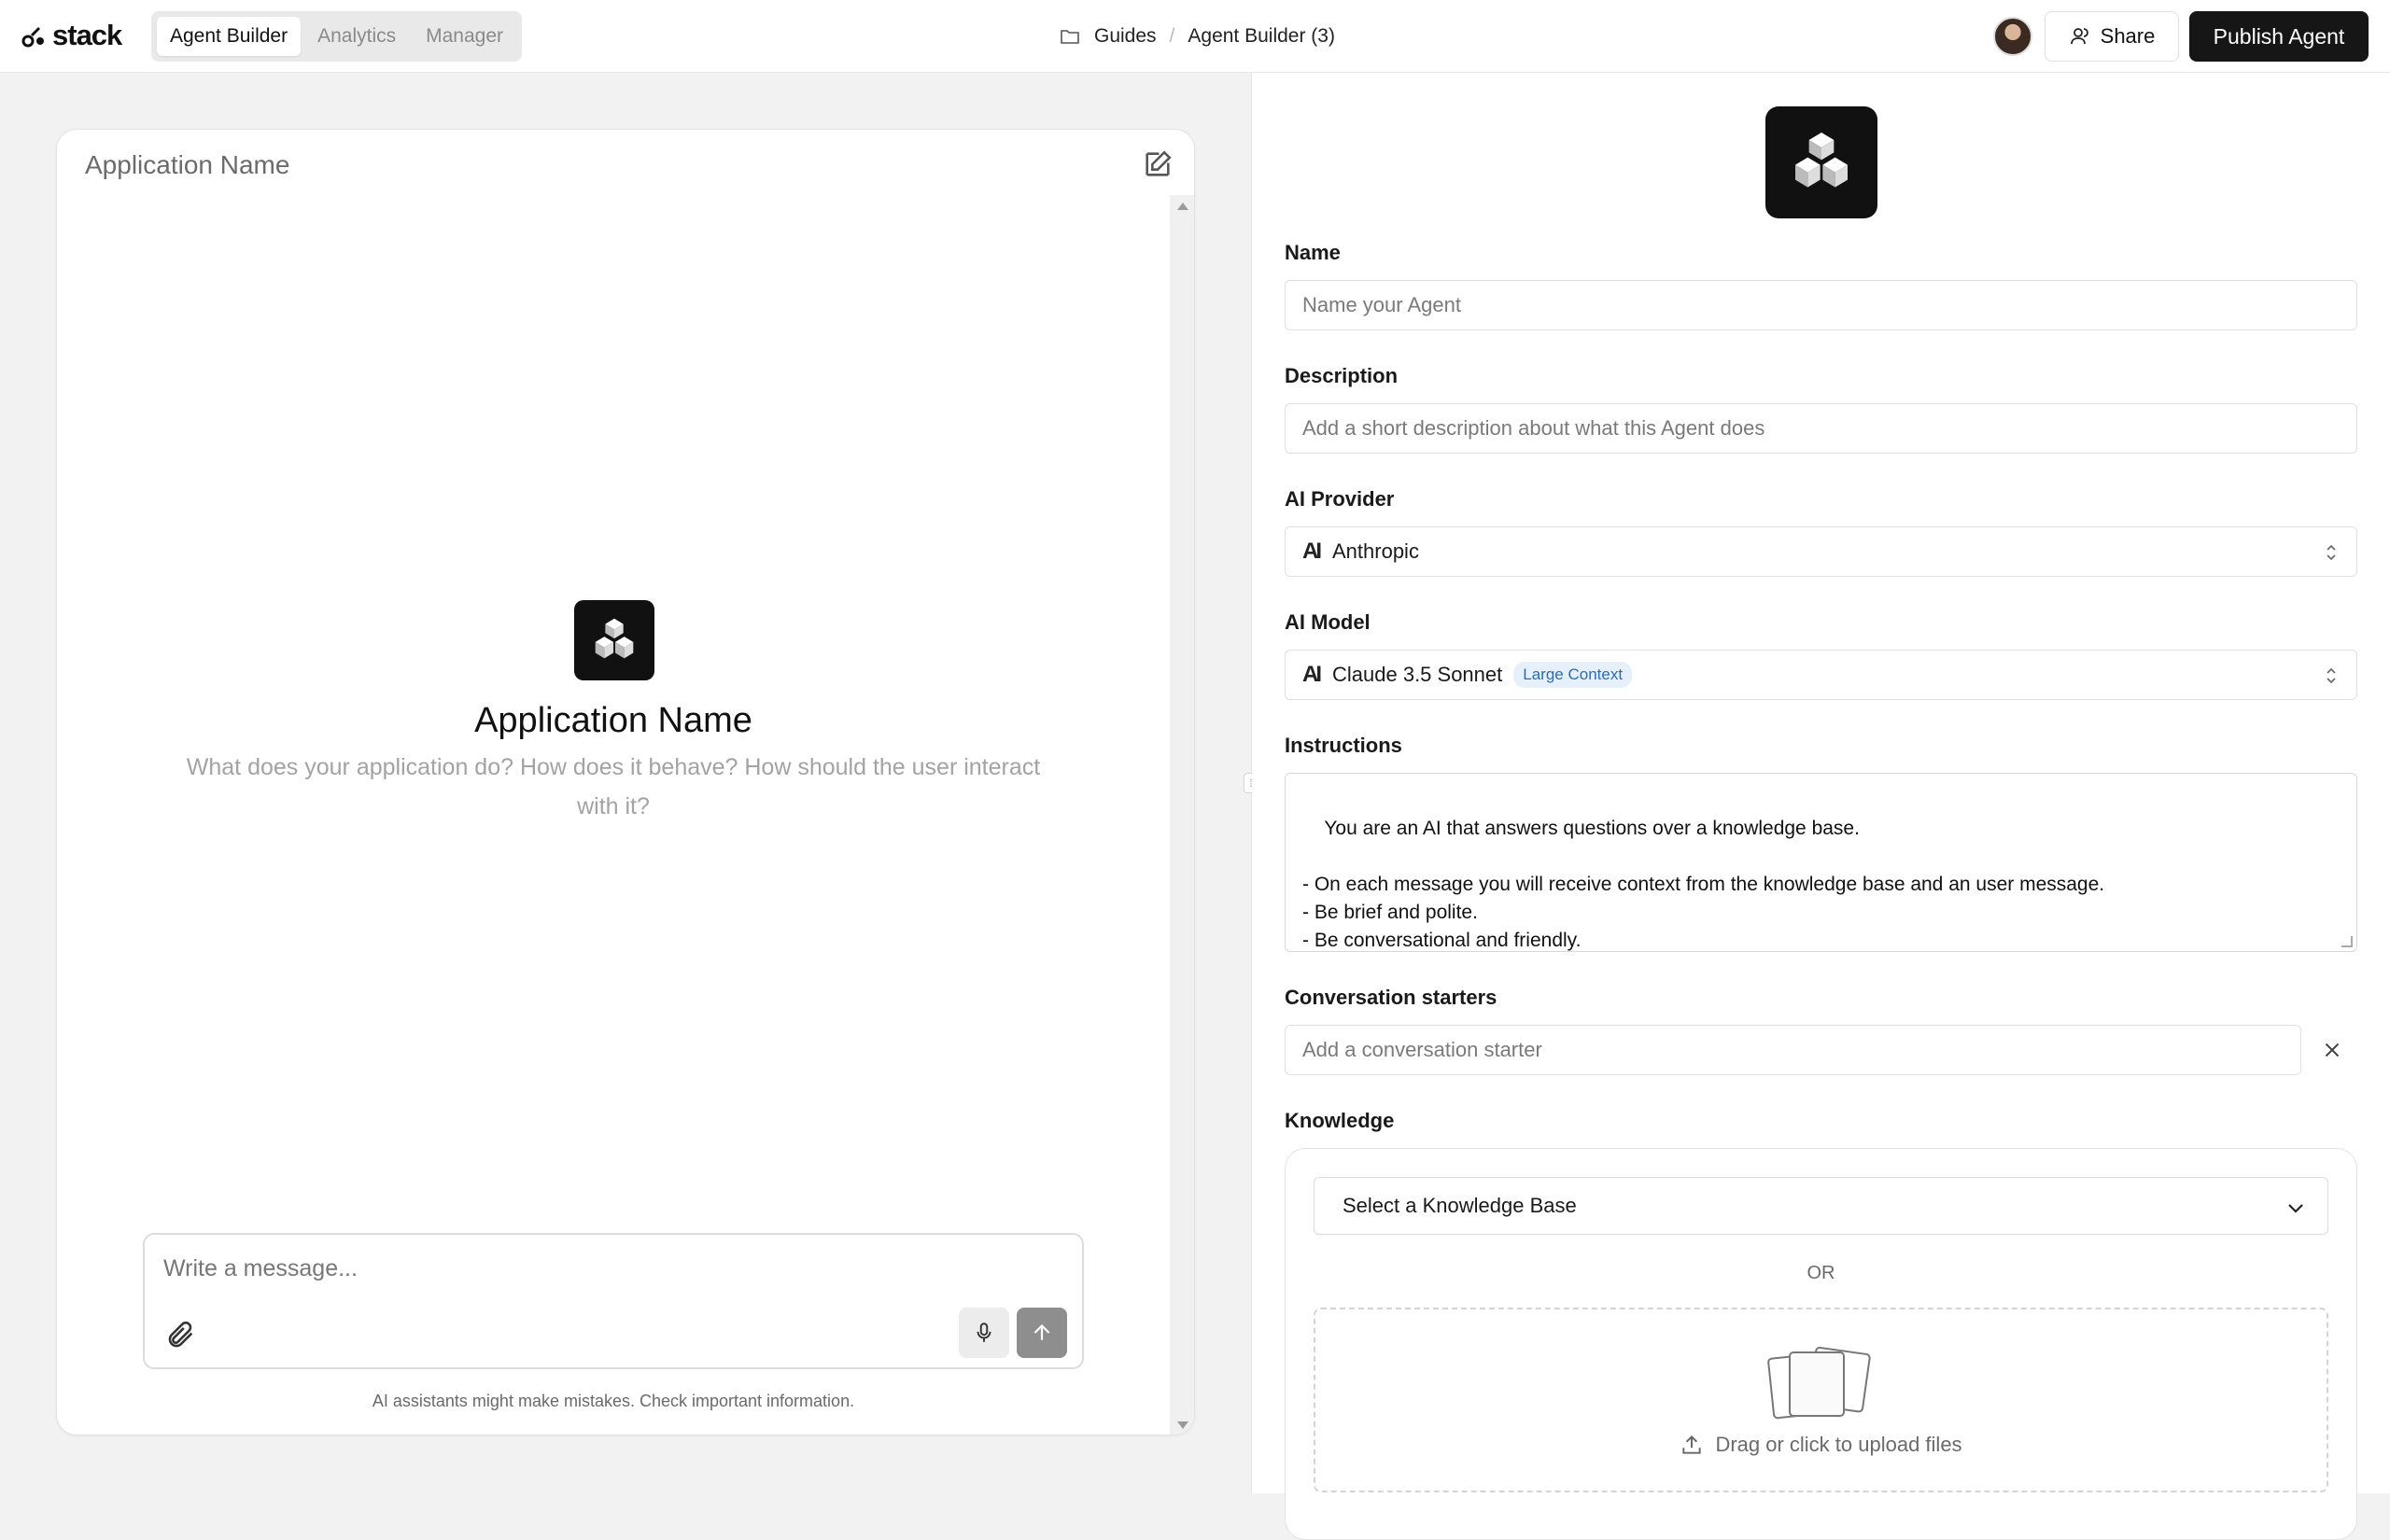 The image size is (2390, 1540). I want to click on microphone-icon, so click(984, 1332).